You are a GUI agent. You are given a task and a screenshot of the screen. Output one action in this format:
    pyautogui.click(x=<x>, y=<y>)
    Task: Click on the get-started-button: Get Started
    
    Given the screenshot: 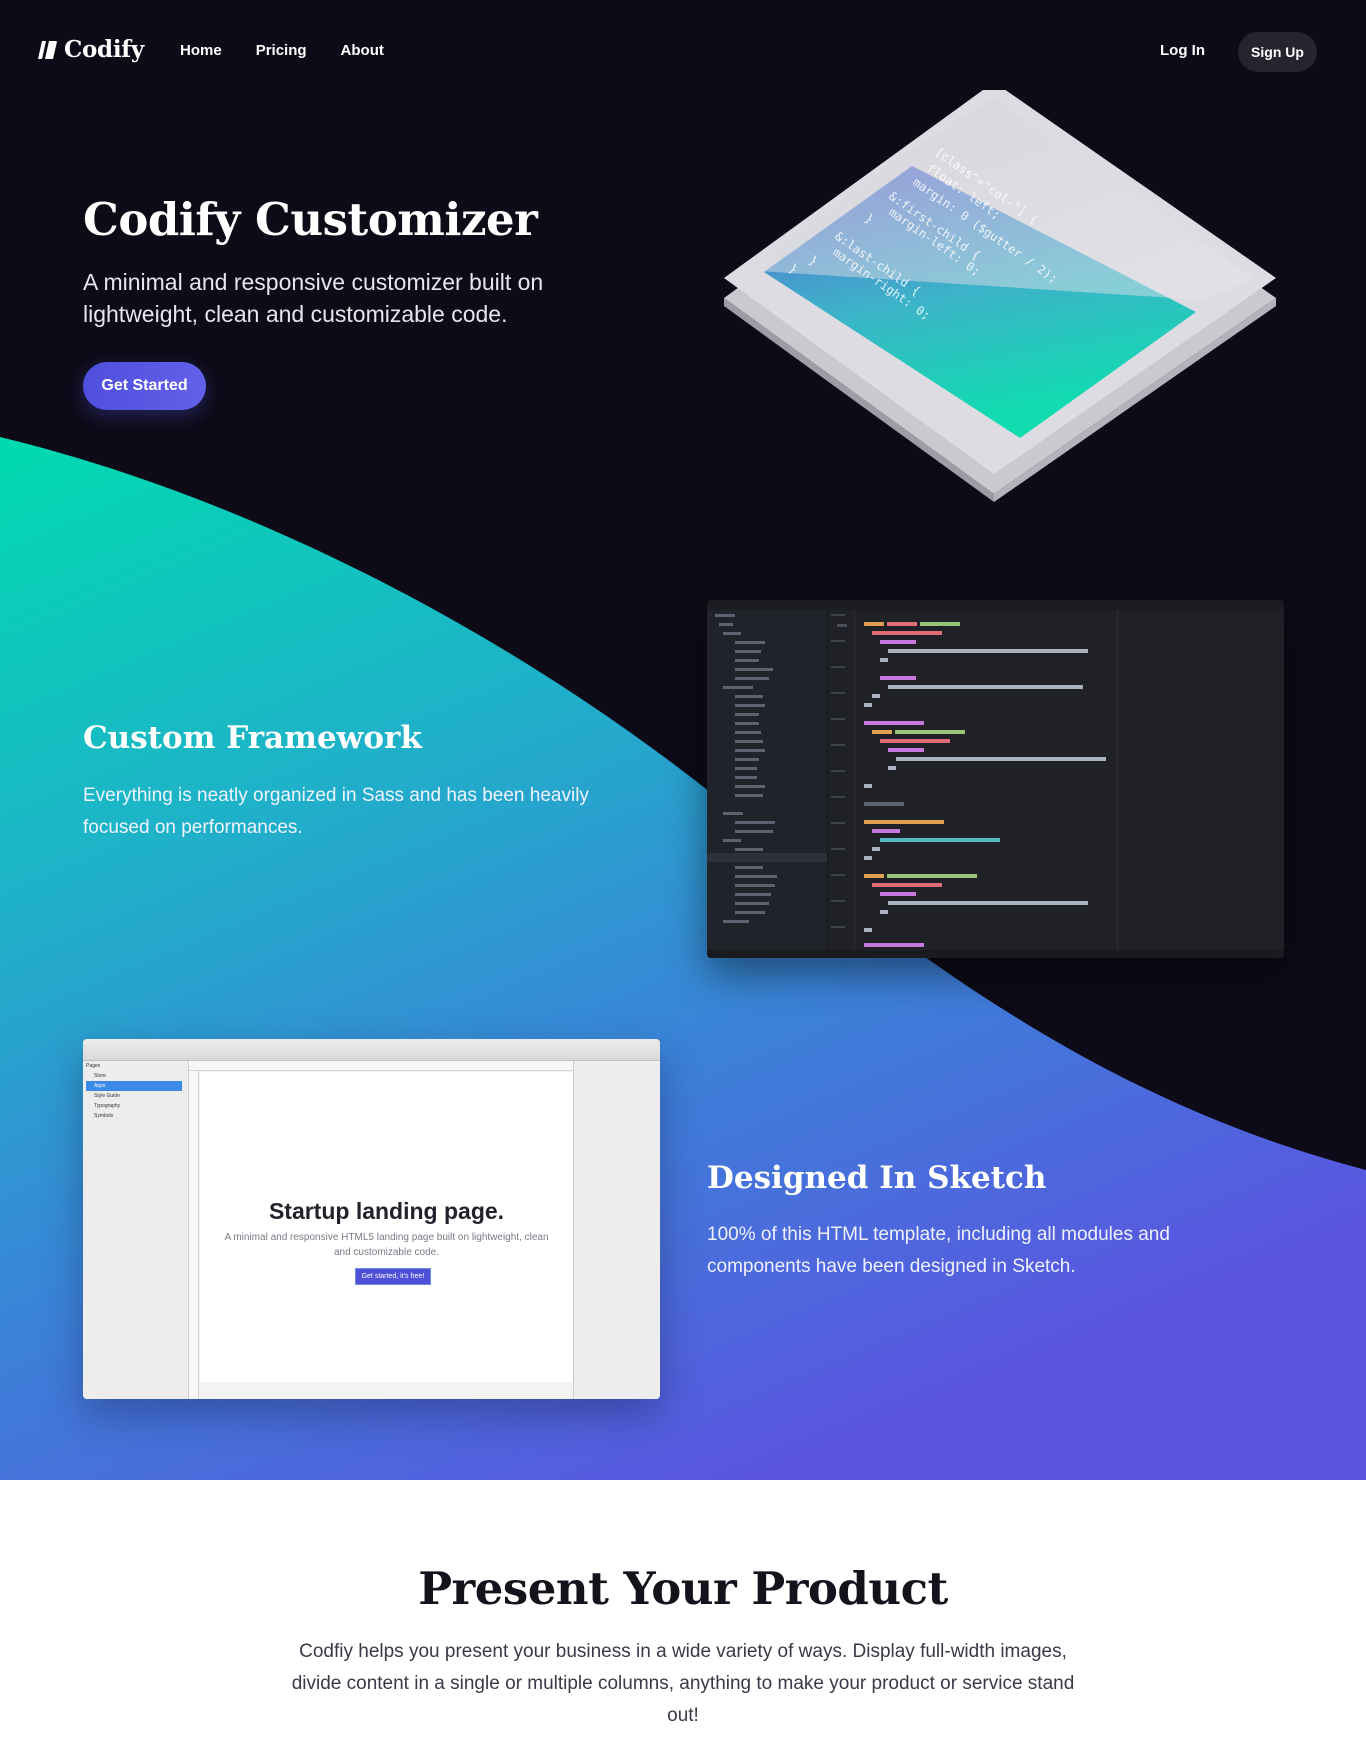 What is the action you would take?
    pyautogui.click(x=144, y=386)
    